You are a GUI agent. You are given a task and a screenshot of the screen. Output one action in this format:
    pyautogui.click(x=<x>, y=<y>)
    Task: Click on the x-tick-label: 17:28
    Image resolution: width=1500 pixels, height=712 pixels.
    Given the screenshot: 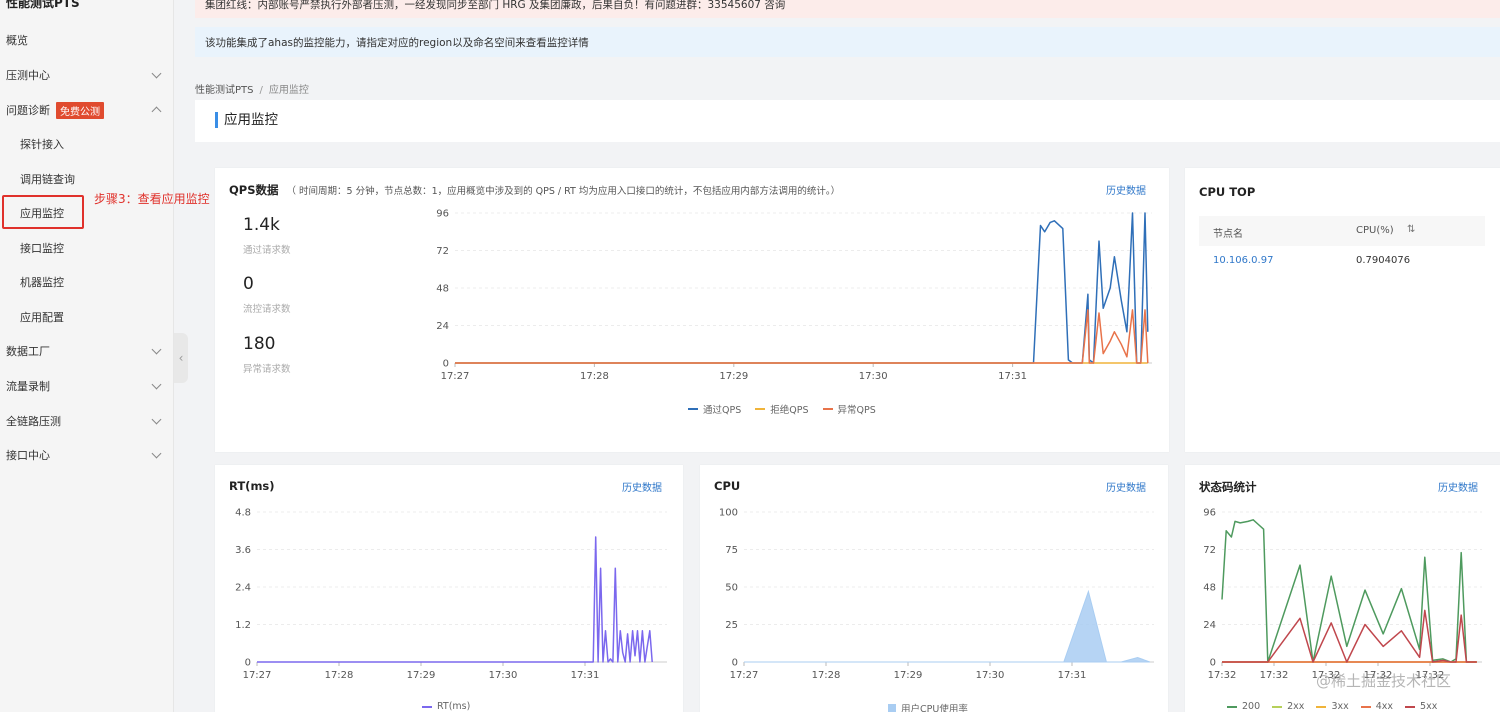 What is the action you would take?
    pyautogui.click(x=339, y=675)
    